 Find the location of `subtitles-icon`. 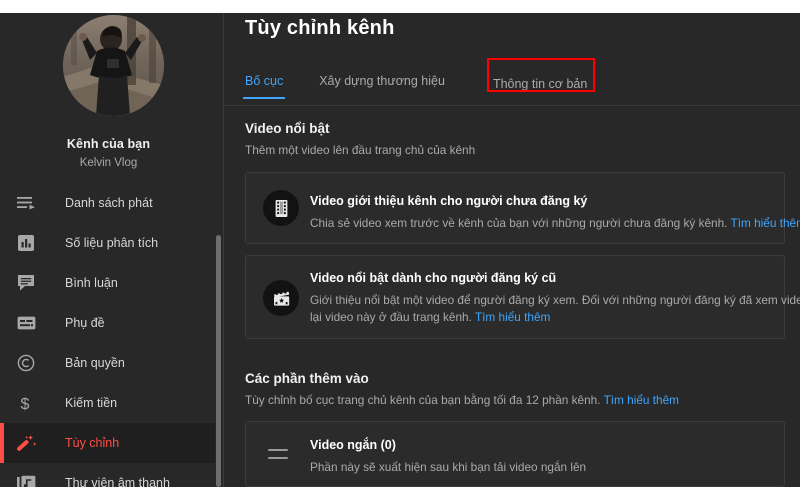

subtitles-icon is located at coordinates (30, 323).